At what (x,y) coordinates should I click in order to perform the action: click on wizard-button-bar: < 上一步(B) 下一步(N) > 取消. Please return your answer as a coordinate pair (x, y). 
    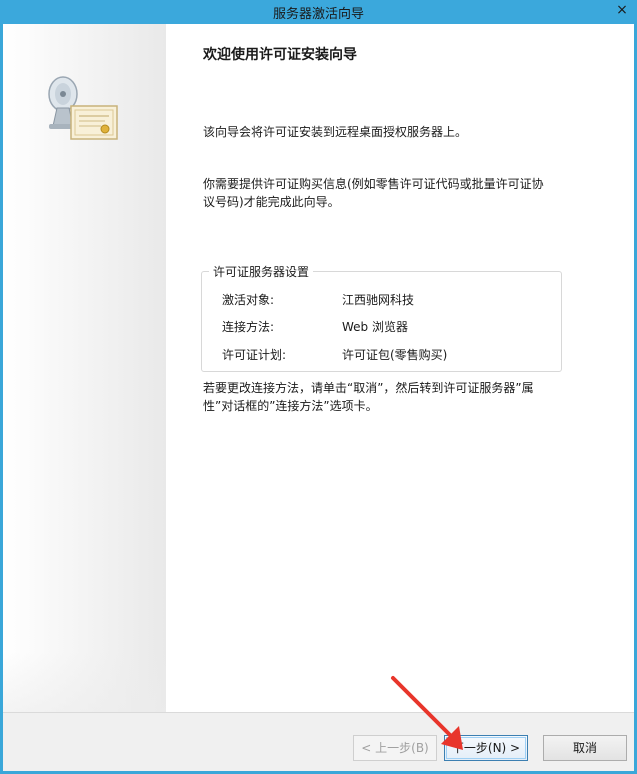
    Looking at the image, I should click on (318, 741).